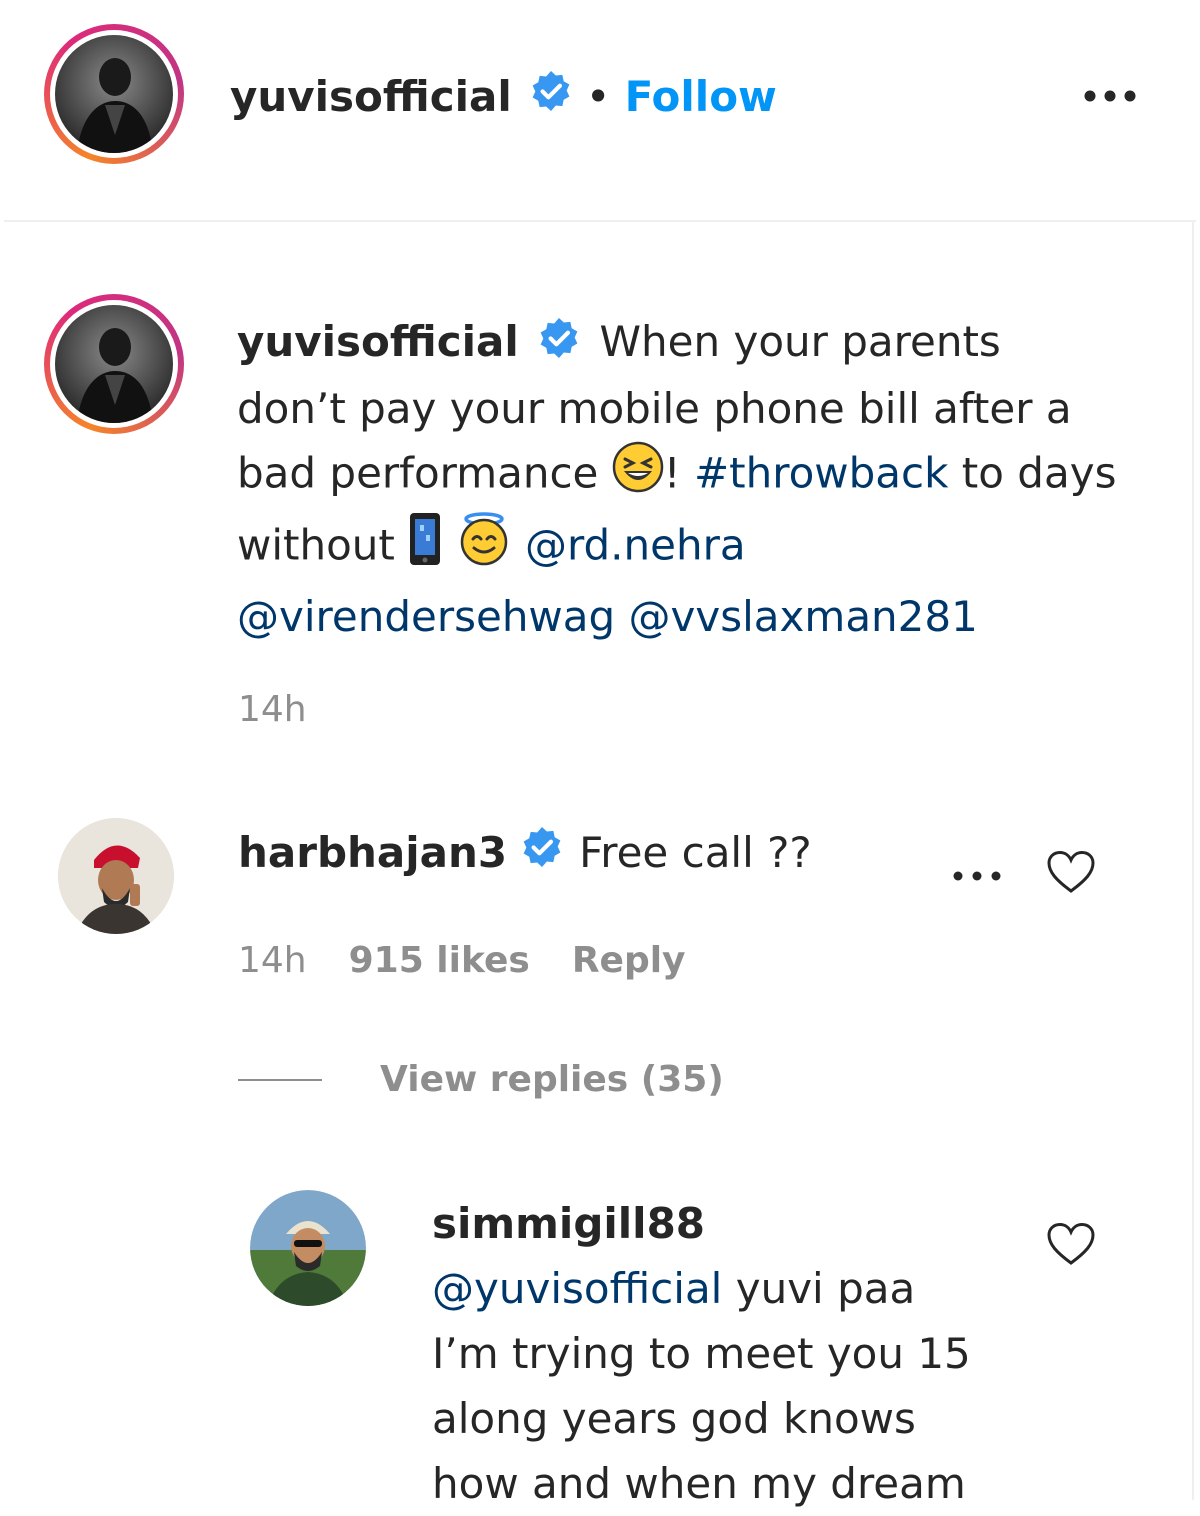 The height and width of the screenshot is (1516, 1200). Describe the element at coordinates (638, 476) in the screenshot. I see `grinning-squinting-face-icon` at that location.